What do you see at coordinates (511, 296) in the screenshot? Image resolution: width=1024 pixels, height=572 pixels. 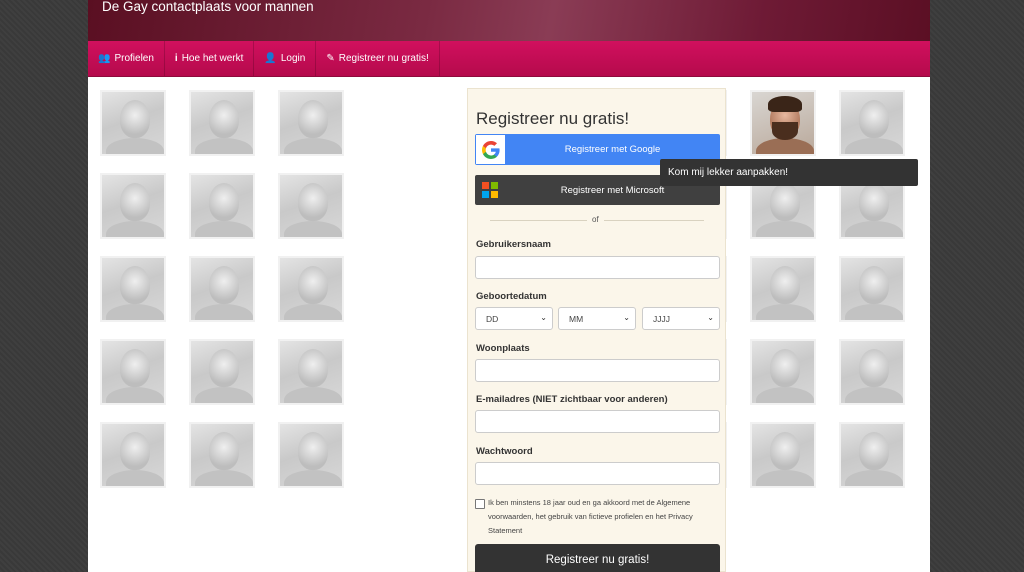 I see `birthdate-label: Geboortedatum` at bounding box center [511, 296].